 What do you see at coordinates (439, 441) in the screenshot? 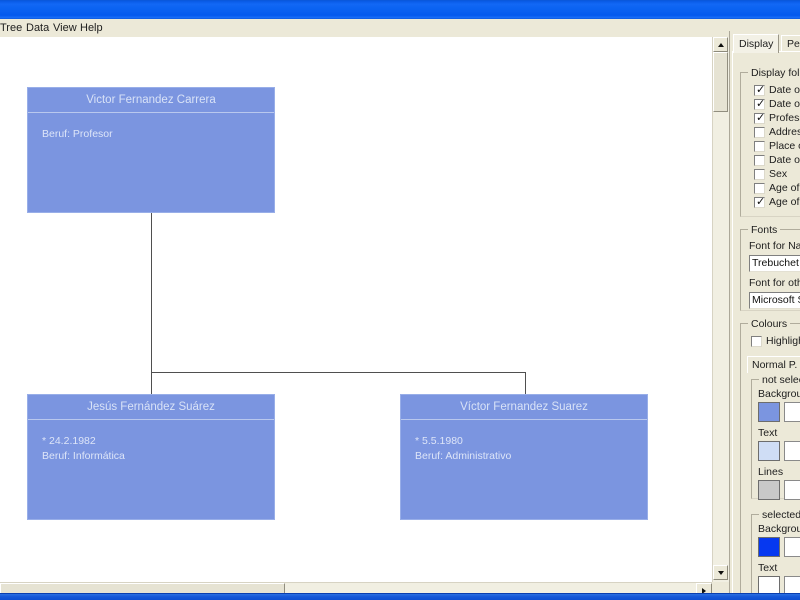
I see `tree-node-detail-line: * 5.5.1980` at bounding box center [439, 441].